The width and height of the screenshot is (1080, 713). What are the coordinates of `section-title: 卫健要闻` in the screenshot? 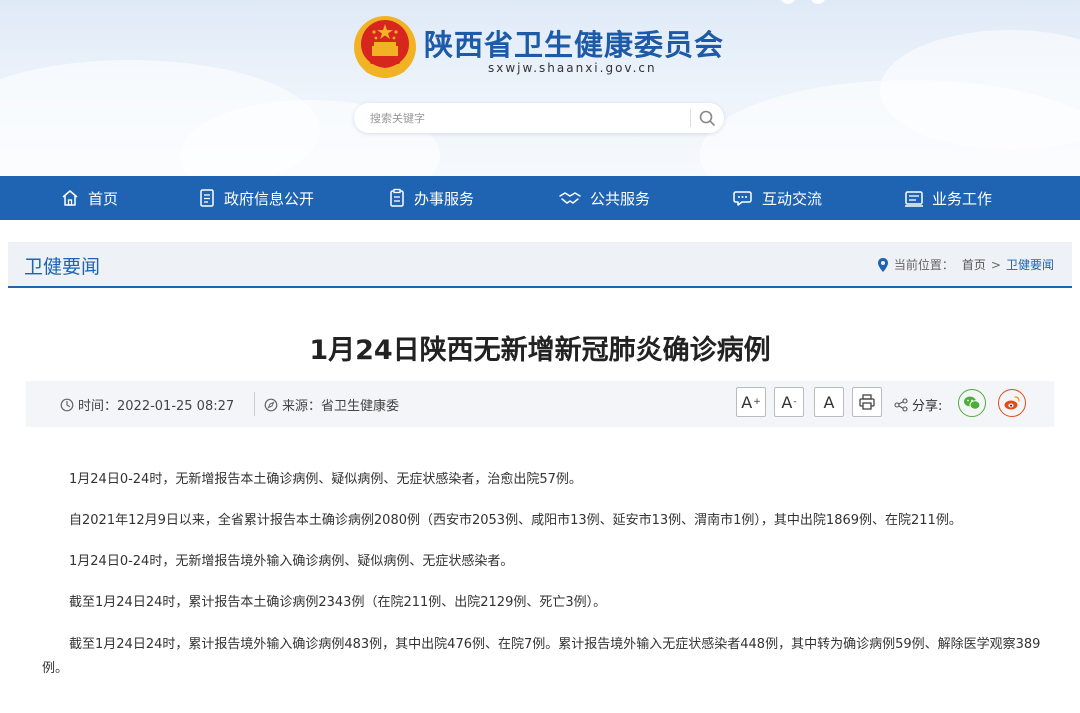 It's located at (62, 267).